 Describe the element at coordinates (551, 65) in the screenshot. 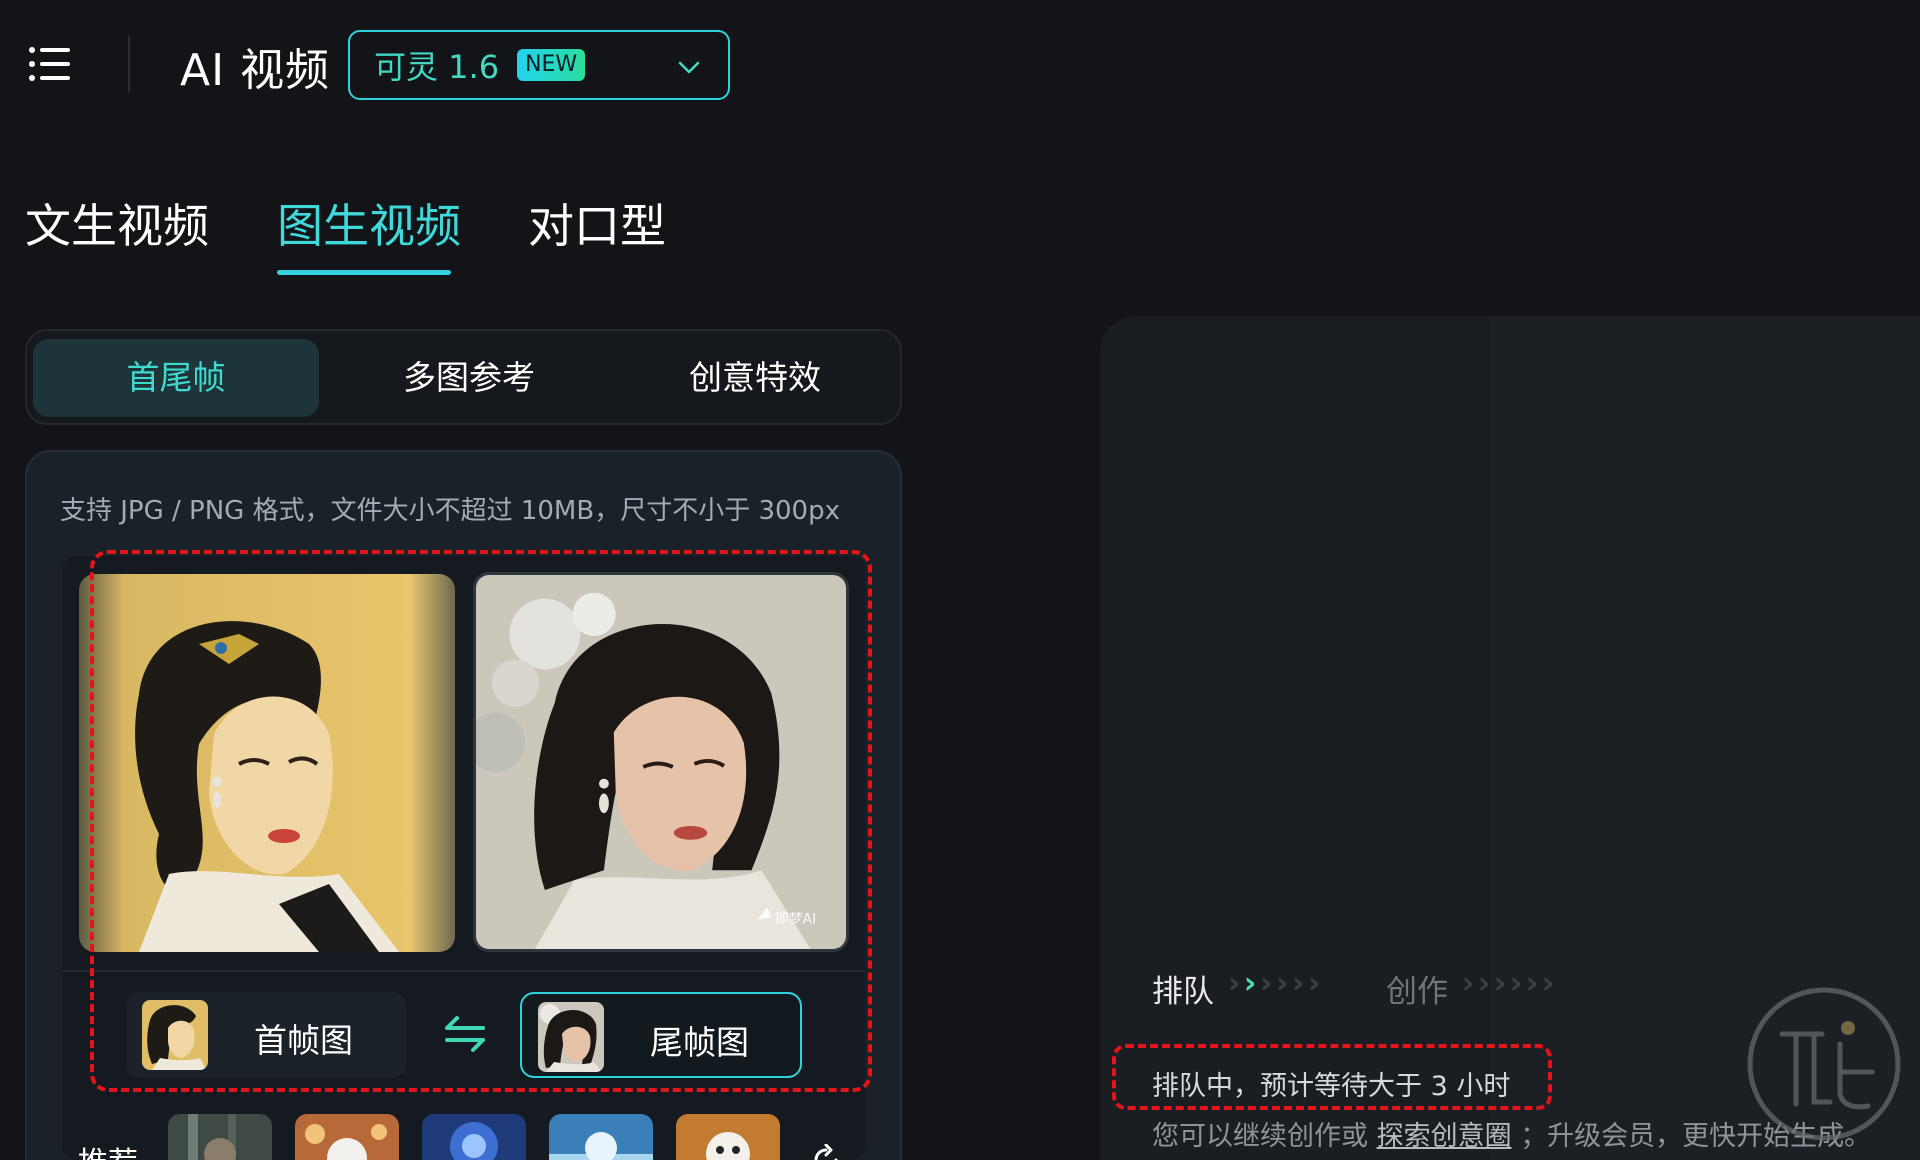

I see `new-badge: NEW` at that location.